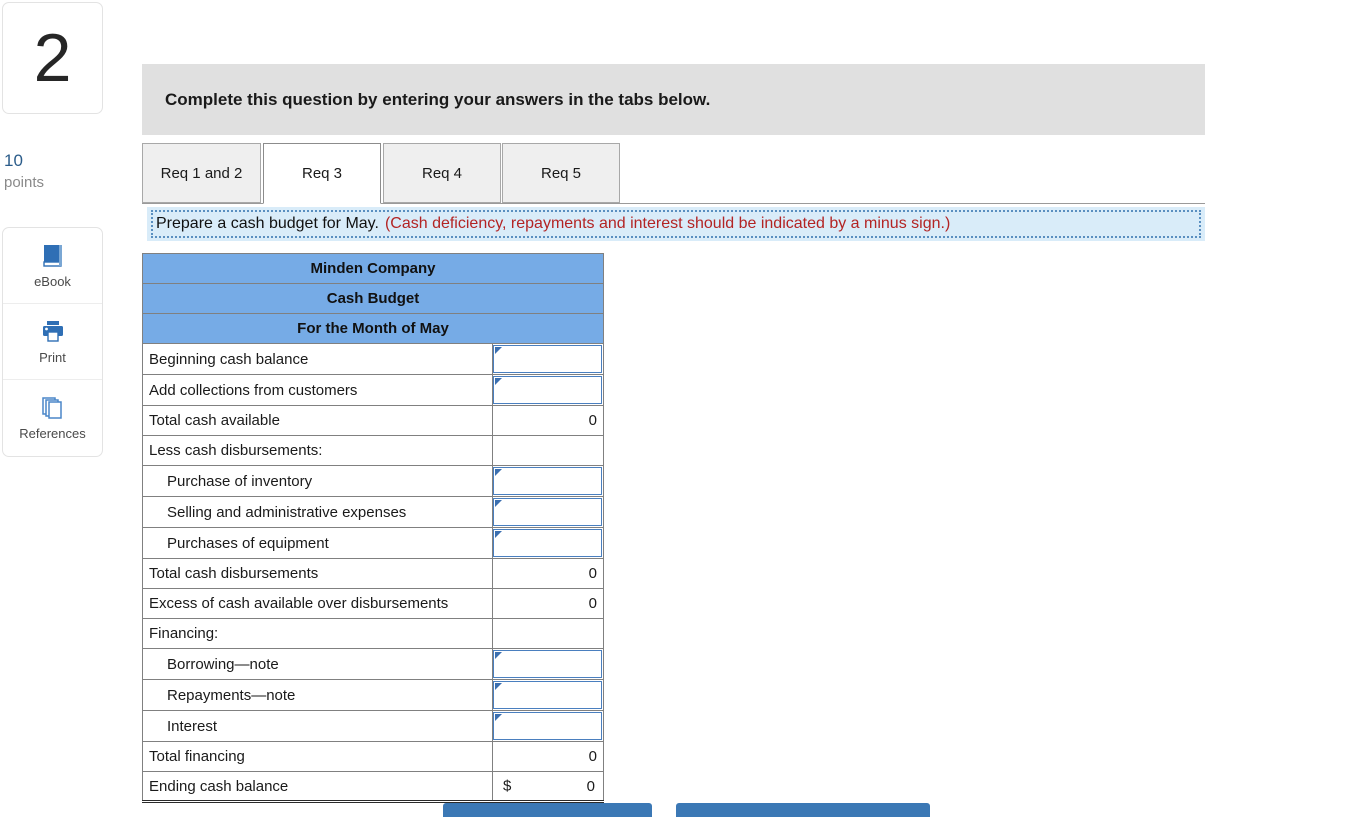  What do you see at coordinates (507, 786) in the screenshot?
I see `currency-symbol: $` at bounding box center [507, 786].